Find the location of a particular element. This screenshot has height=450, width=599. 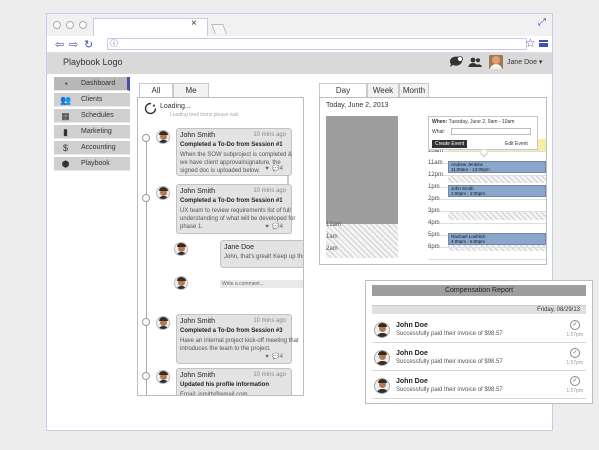

app-logo: Playbook Logo is located at coordinates (93, 62).